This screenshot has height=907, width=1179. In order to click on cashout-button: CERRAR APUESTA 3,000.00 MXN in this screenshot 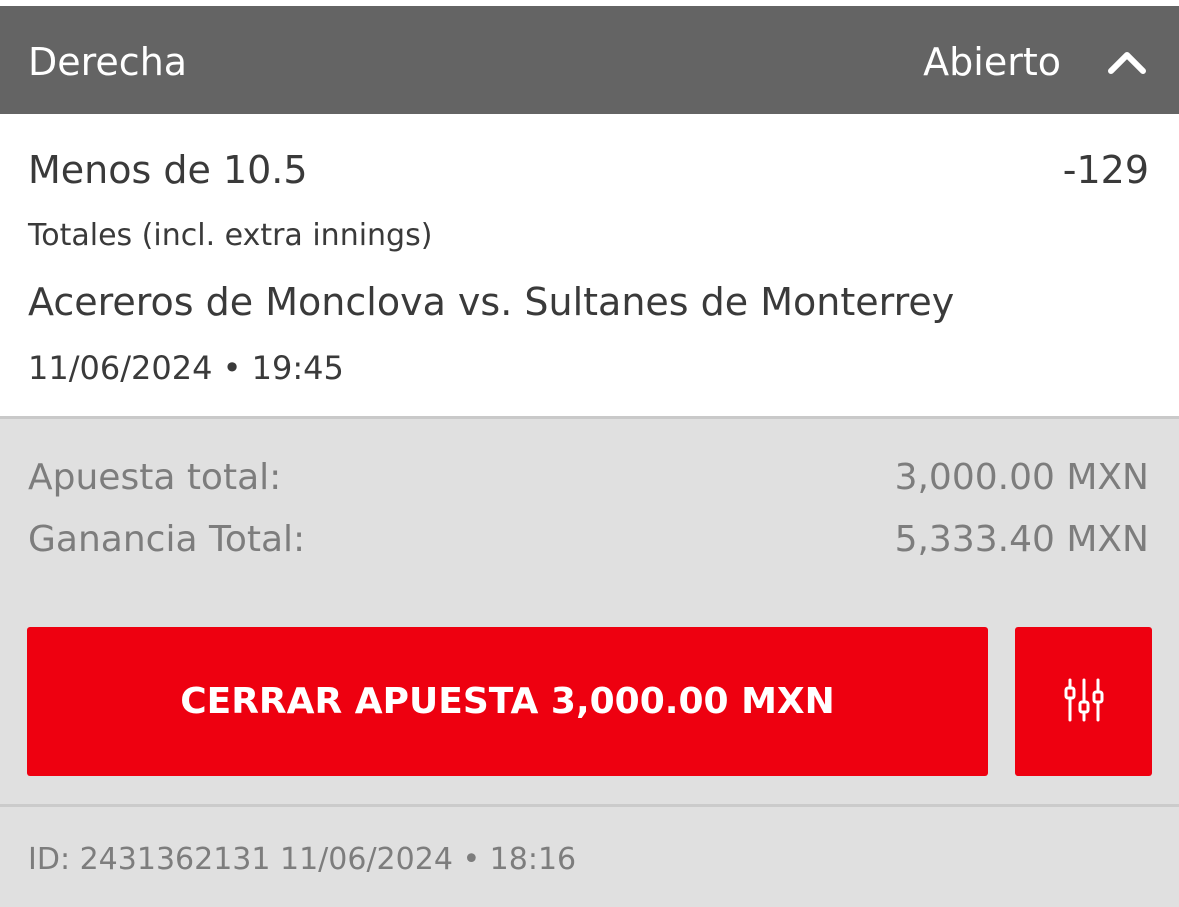, I will do `click(507, 701)`.